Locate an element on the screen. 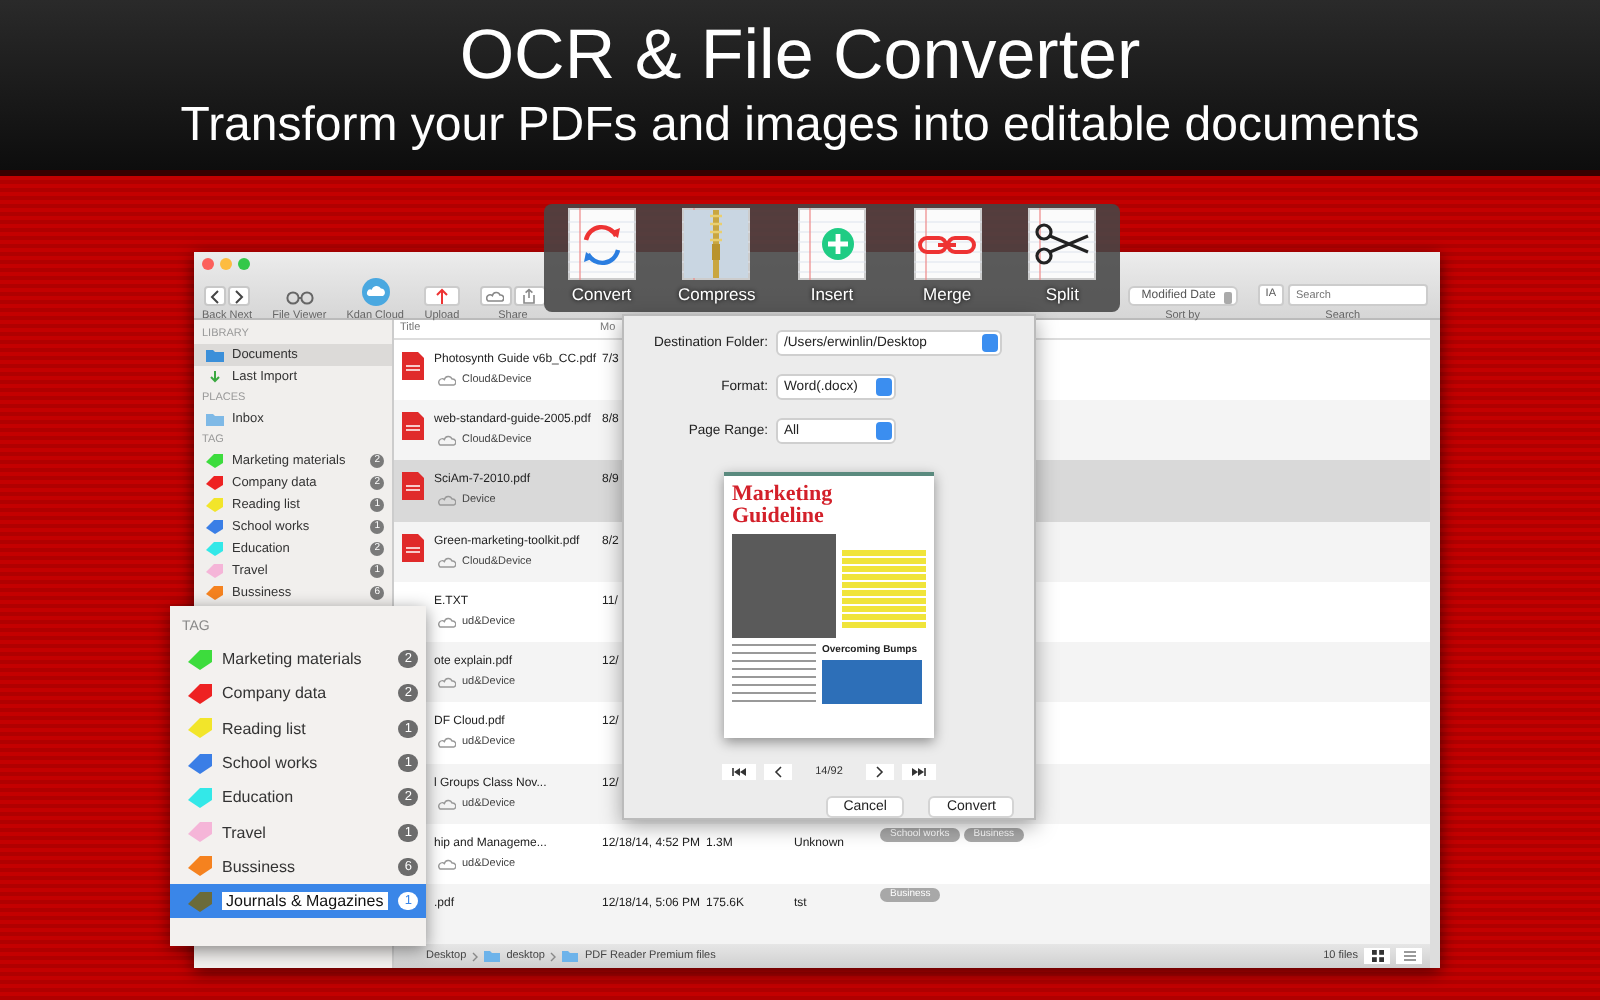 This screenshot has height=1000, width=1600. preview-title: Marketing Guideline is located at coordinates (783, 506).